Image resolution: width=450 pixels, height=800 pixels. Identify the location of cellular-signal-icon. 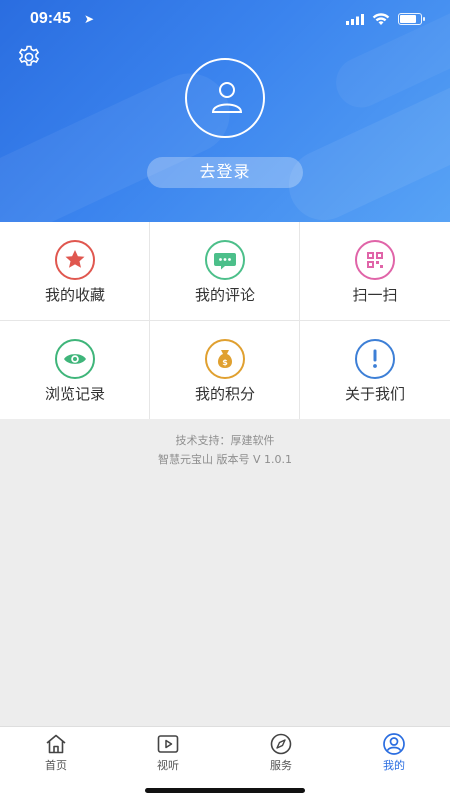
(355, 19).